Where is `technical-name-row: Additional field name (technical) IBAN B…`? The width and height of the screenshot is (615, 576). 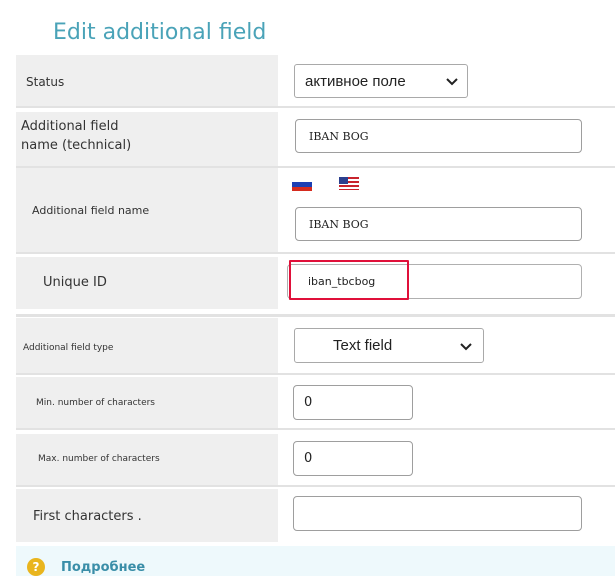
technical-name-row: Additional field name (technical) IBAN B… is located at coordinates (315, 139).